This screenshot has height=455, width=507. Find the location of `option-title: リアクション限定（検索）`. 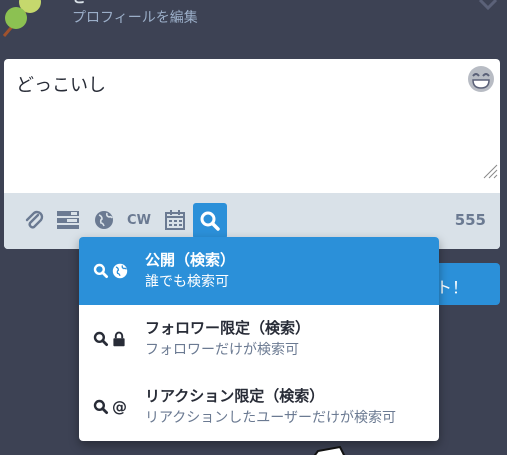

option-title: リアクション限定（検索） is located at coordinates (235, 396).